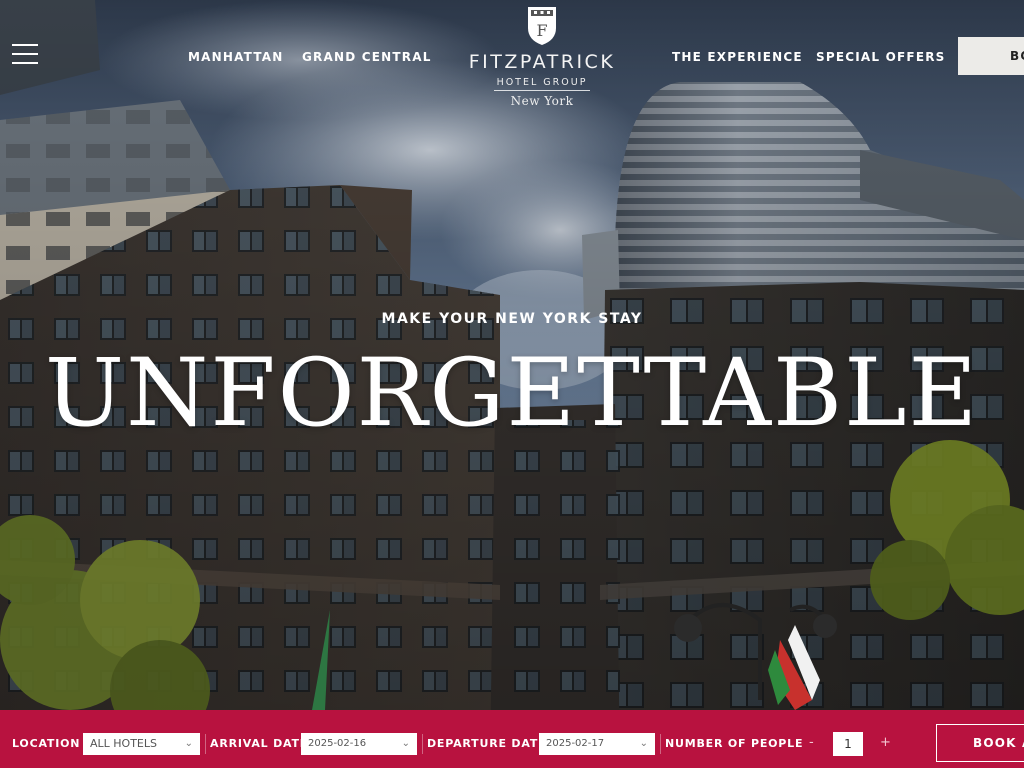 The height and width of the screenshot is (768, 1024). I want to click on brand-group: HOTEL GROUP, so click(542, 84).